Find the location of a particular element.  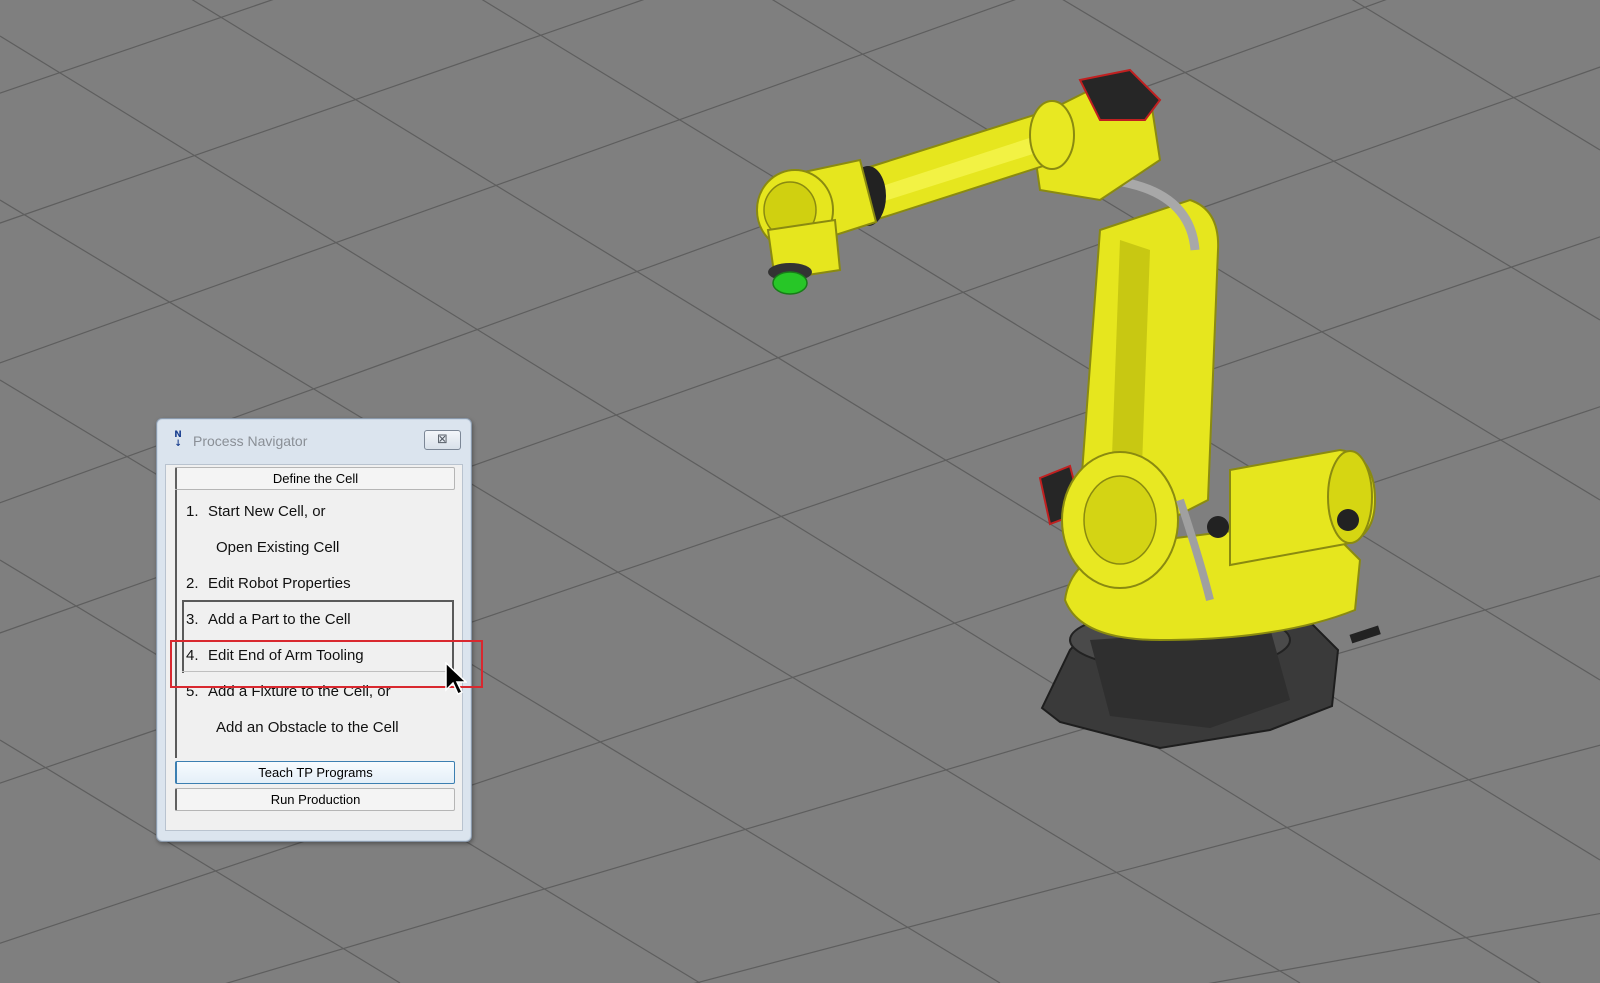

step-2-edit-robot-properties: 2. Edit Robot Properties is located at coordinates (268, 583).